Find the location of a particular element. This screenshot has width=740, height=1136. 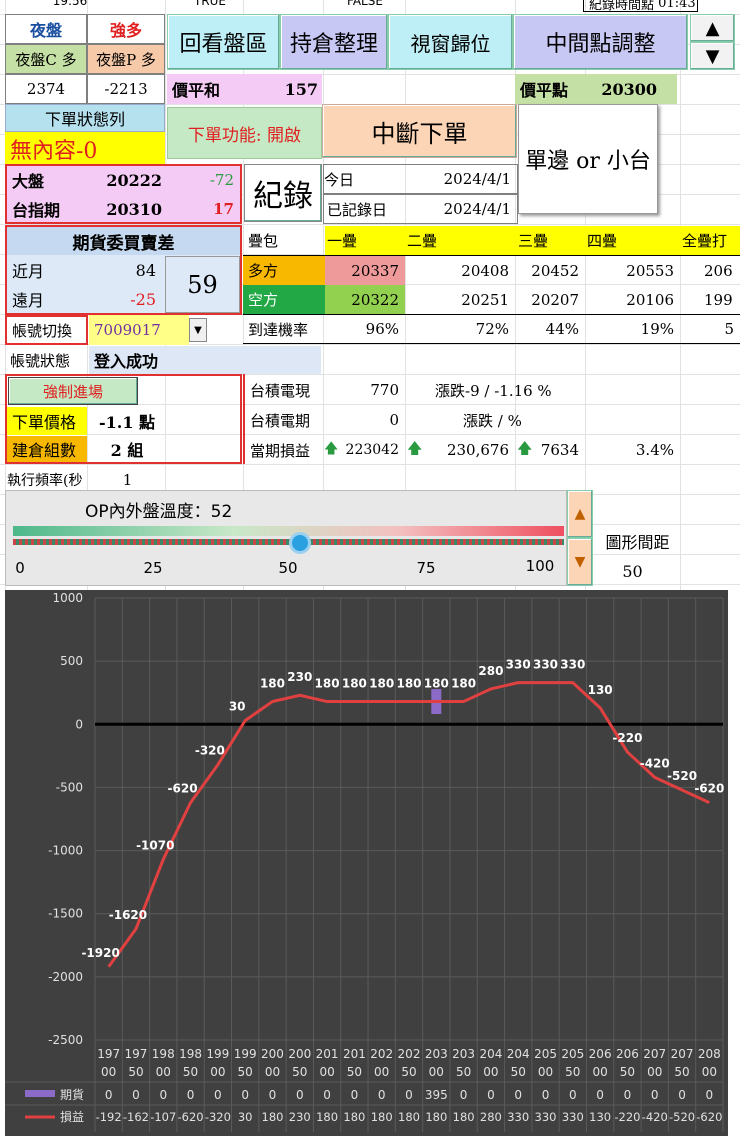

short-label: 空方 is located at coordinates (284, 299).